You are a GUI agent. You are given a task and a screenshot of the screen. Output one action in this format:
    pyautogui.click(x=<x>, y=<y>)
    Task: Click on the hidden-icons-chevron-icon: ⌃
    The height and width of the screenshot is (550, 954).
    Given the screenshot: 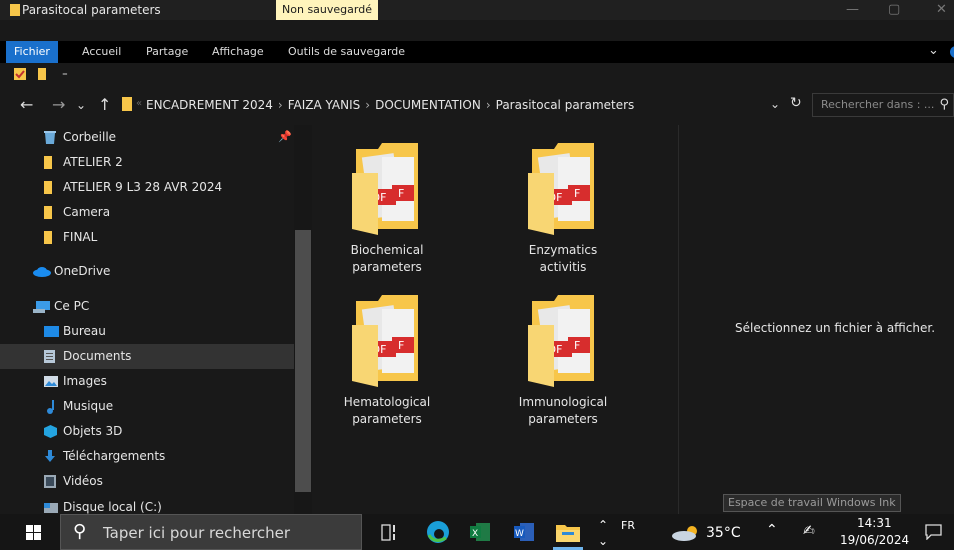 What is the action you would take?
    pyautogui.click(x=772, y=530)
    